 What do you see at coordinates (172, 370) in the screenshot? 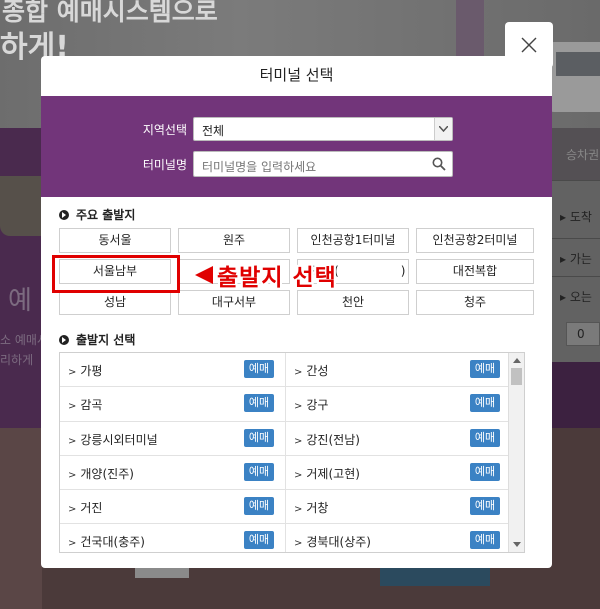
I see `list-item: > 가평 예매` at bounding box center [172, 370].